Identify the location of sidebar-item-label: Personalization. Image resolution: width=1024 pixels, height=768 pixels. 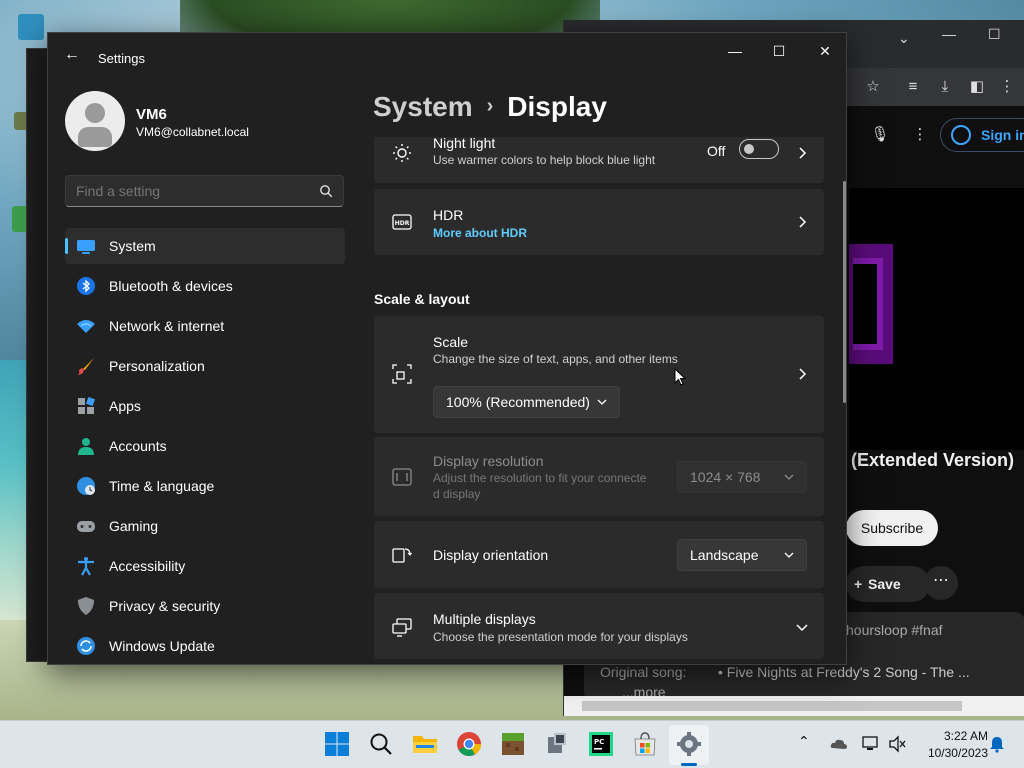
(157, 366).